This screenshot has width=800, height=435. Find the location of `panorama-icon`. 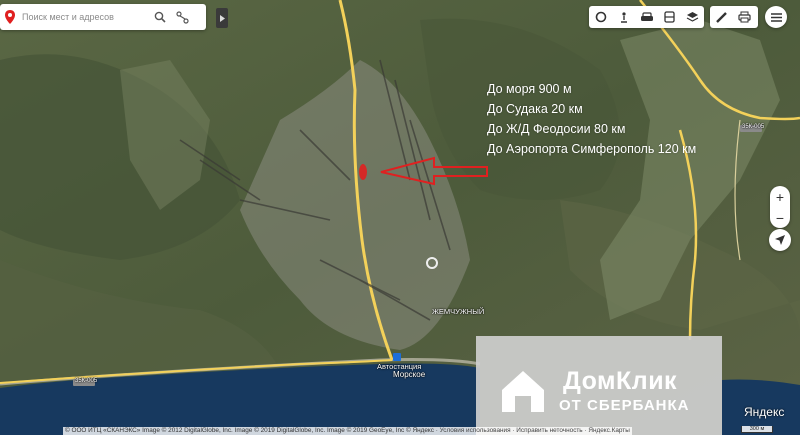

panorama-icon is located at coordinates (623, 17).